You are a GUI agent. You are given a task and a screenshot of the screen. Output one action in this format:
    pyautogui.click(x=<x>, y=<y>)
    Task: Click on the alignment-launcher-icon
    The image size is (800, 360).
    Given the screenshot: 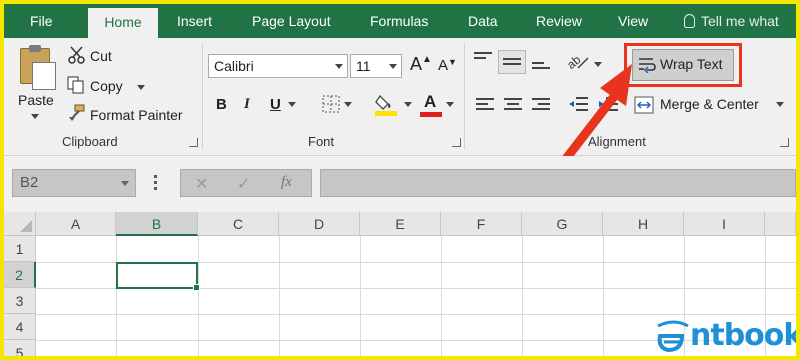 What is the action you would take?
    pyautogui.click(x=784, y=142)
    